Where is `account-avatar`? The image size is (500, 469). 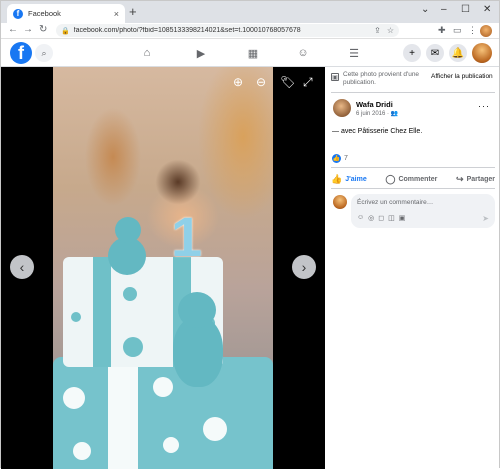
account-avatar is located at coordinates (482, 53).